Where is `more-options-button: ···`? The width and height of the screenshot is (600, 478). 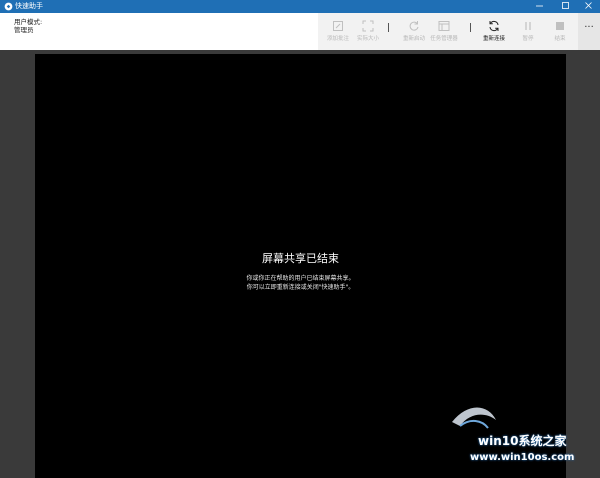
more-options-button: ··· is located at coordinates (589, 31).